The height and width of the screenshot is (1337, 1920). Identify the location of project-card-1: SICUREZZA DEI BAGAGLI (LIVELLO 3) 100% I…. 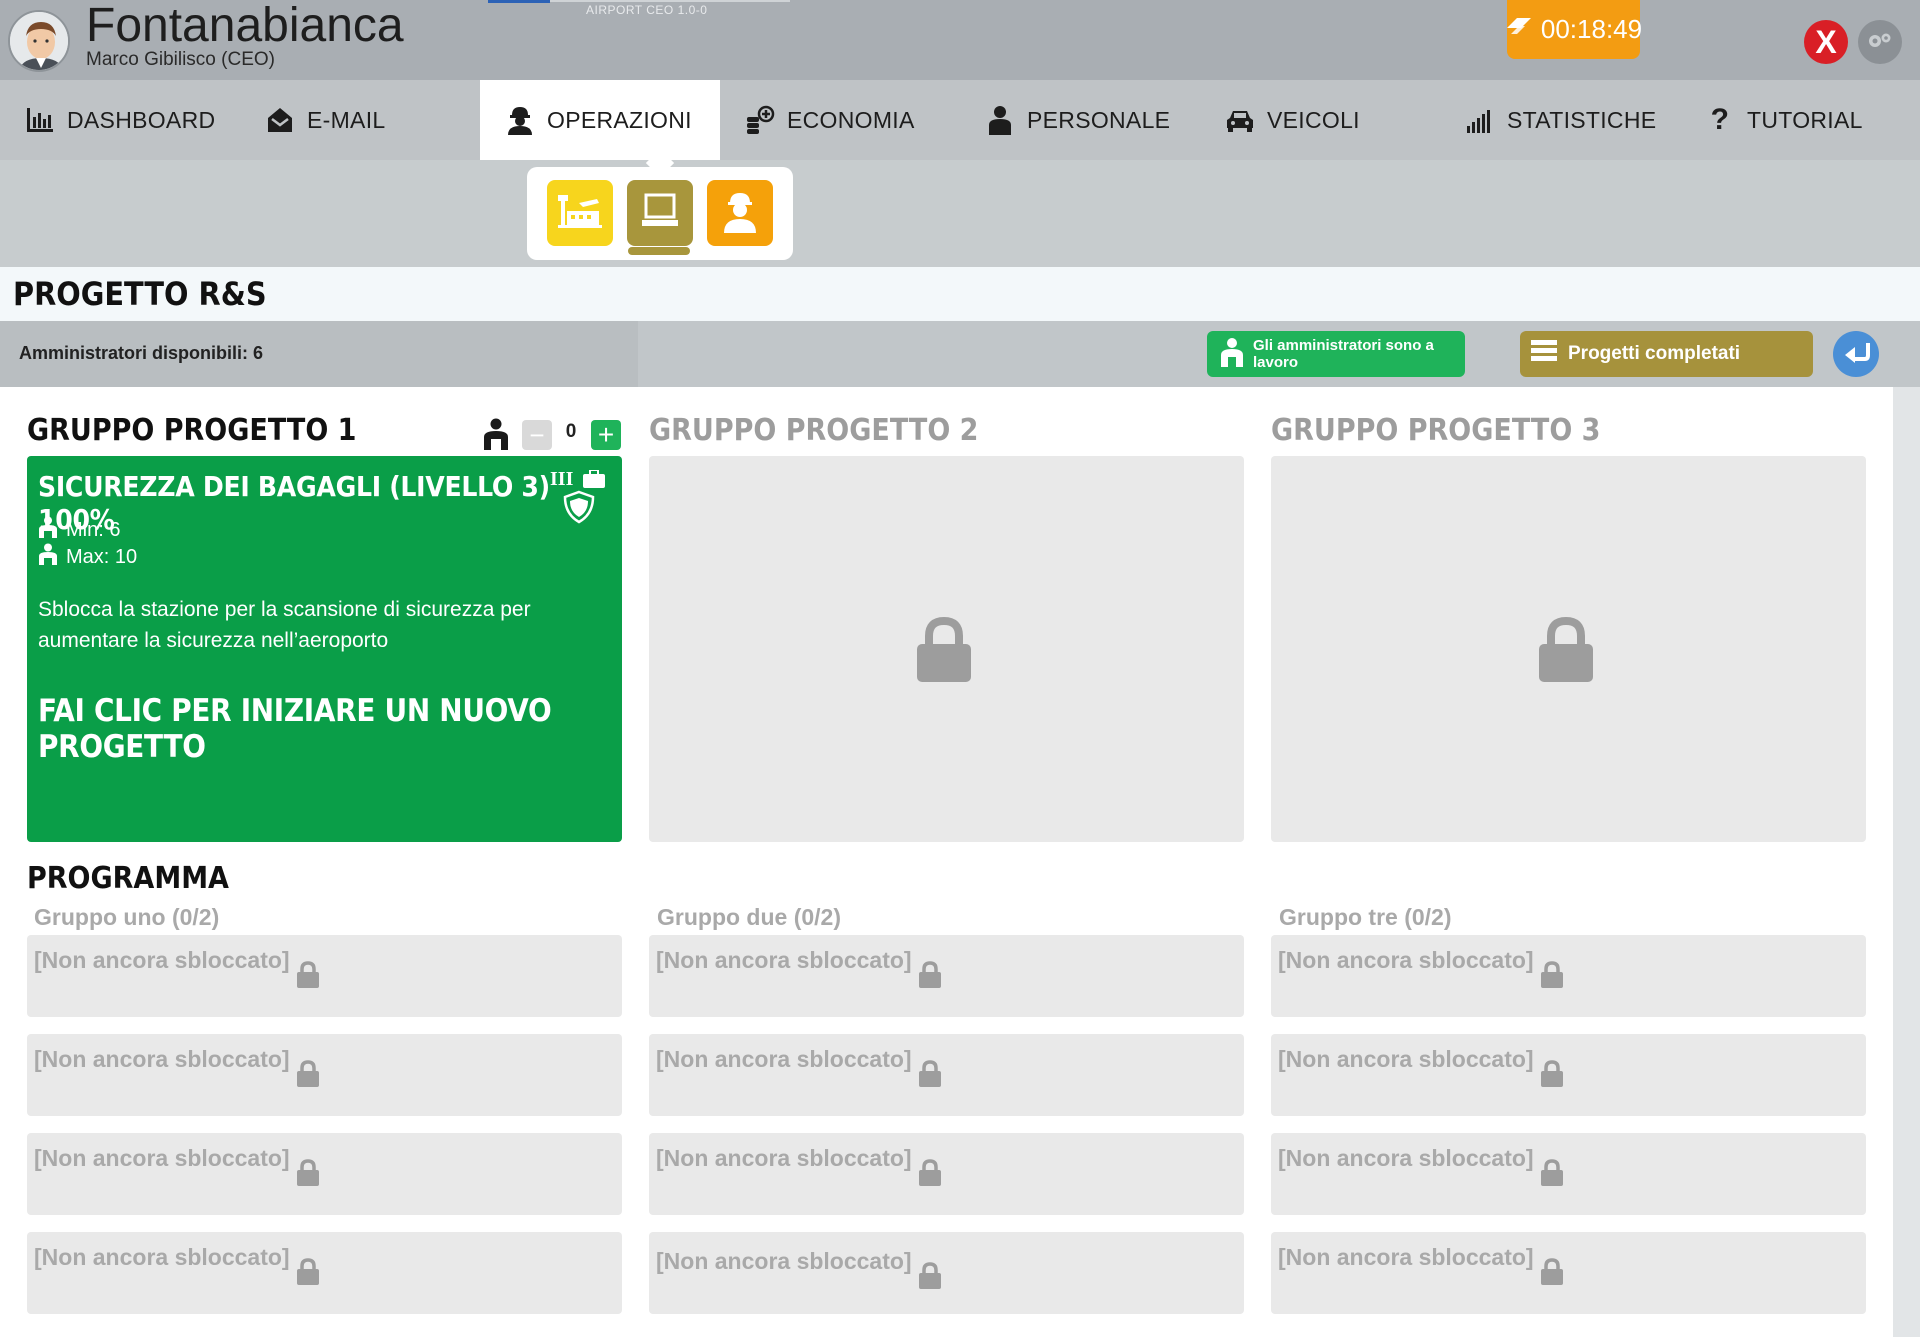
(324, 649).